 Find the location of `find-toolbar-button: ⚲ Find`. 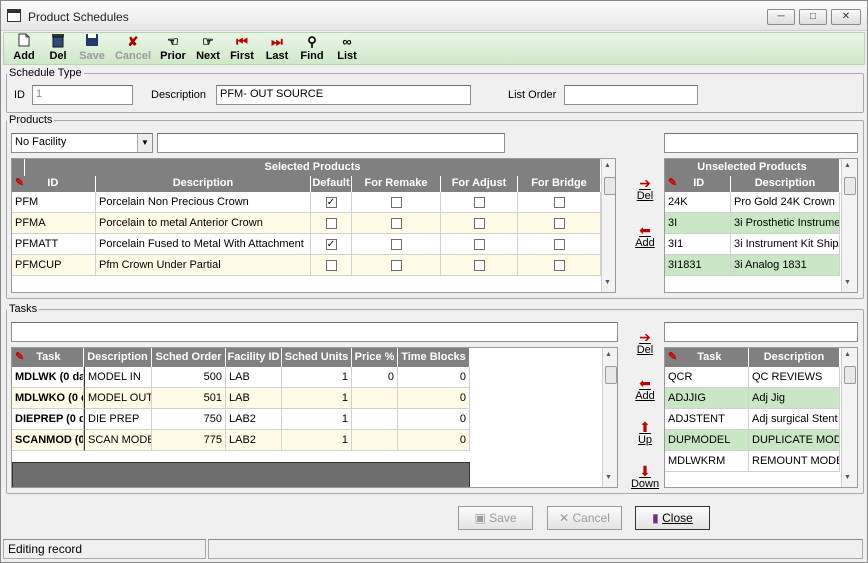

find-toolbar-button: ⚲ Find is located at coordinates (312, 49).